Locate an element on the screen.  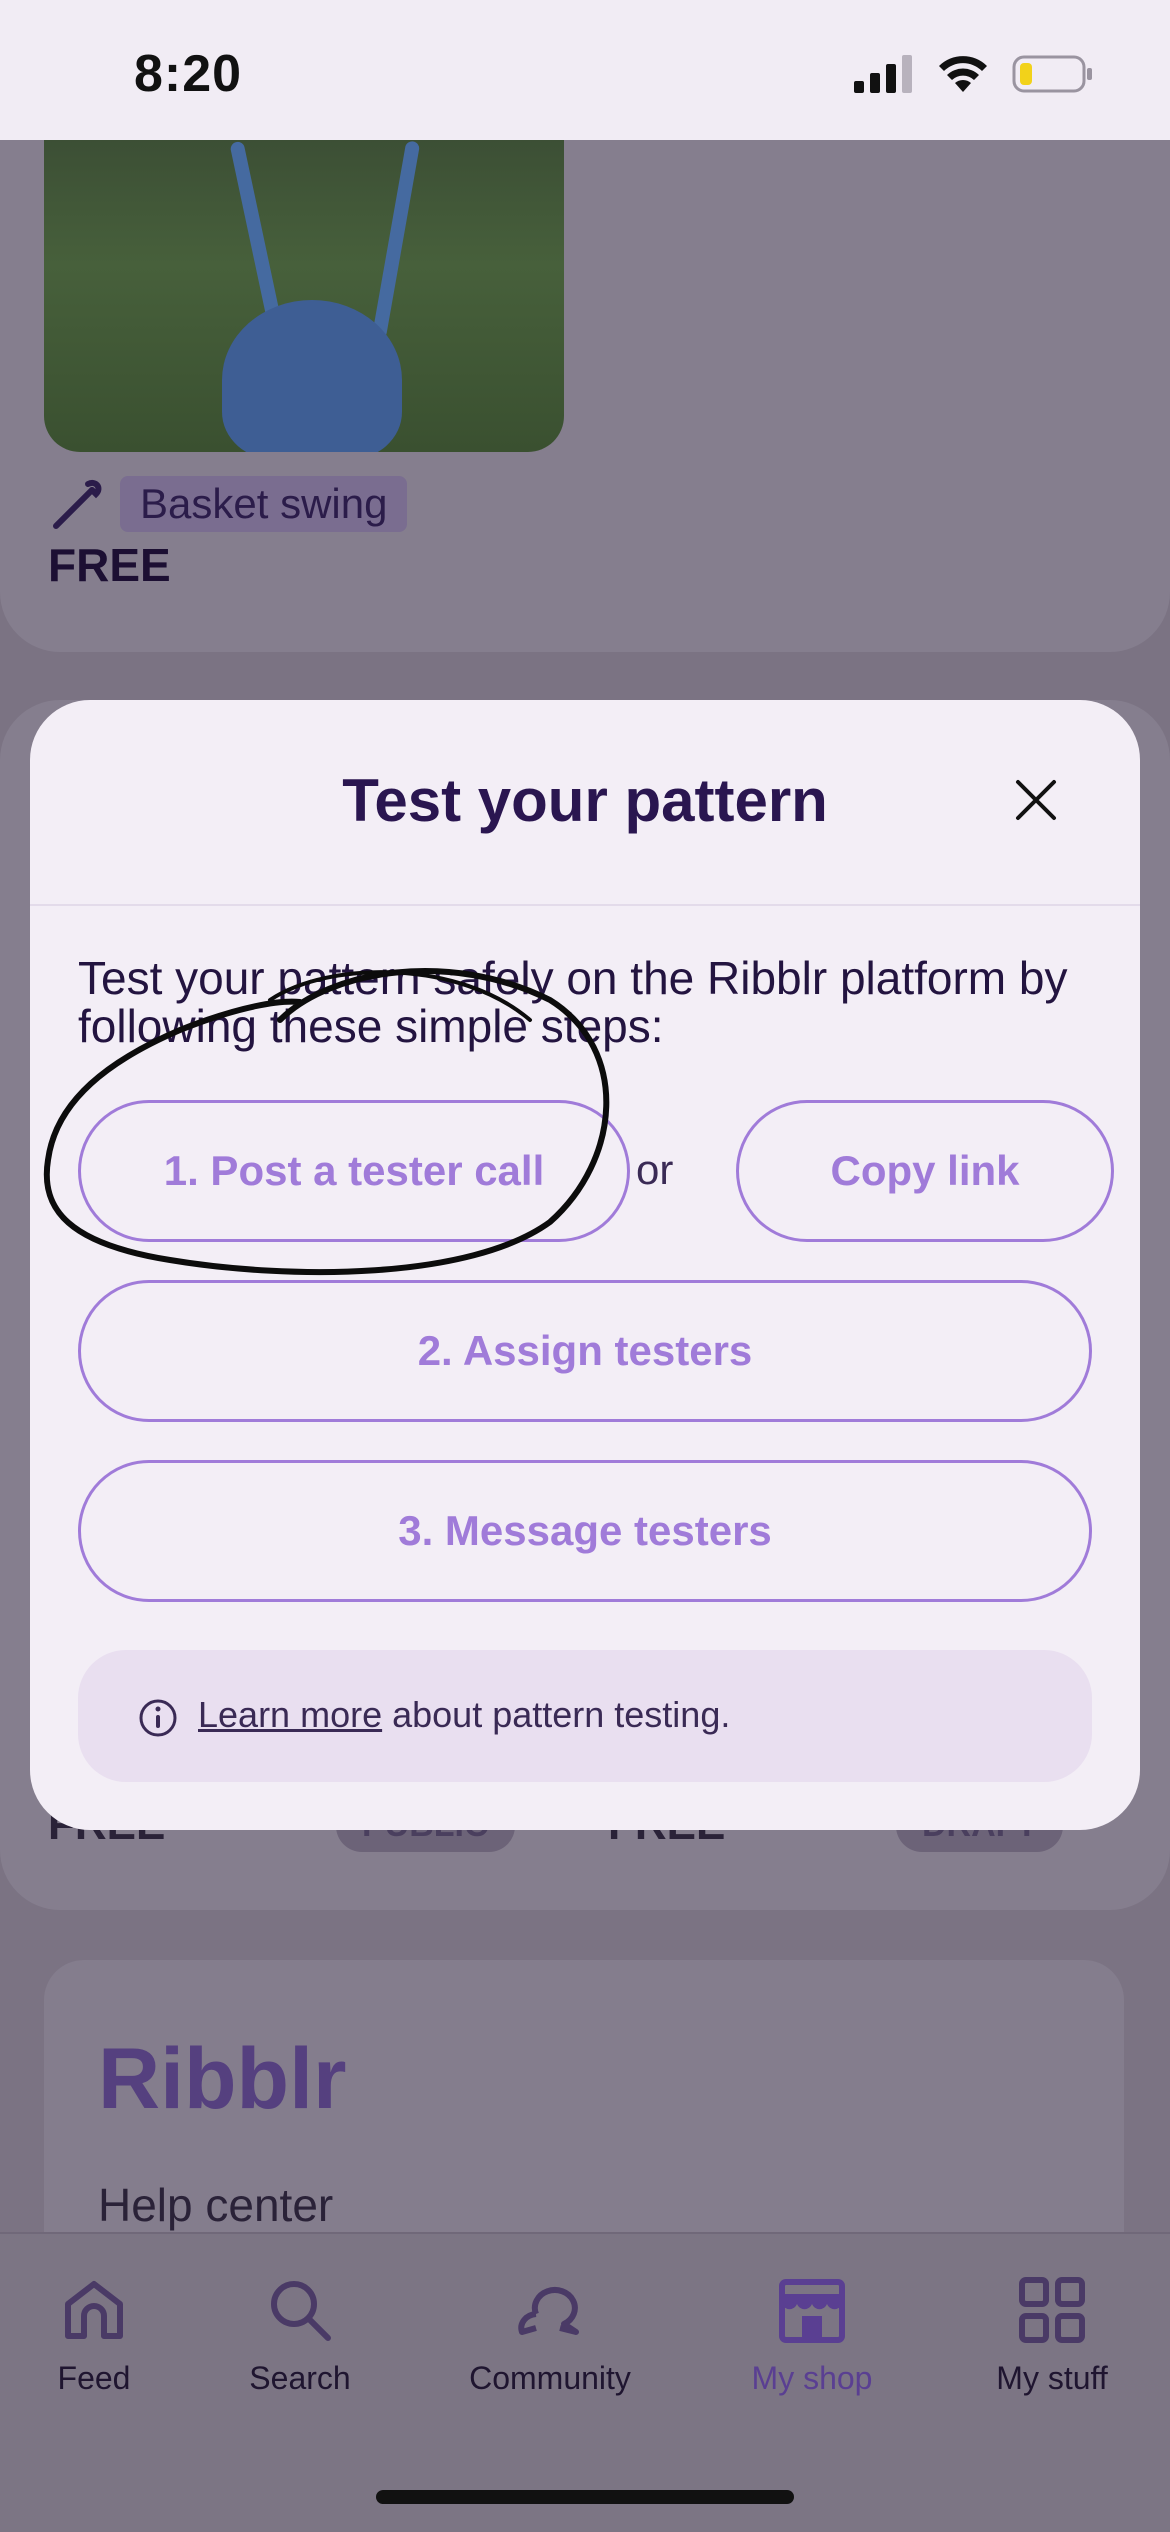
info-suffix: about pattern testing. is located at coordinates (556, 1714).